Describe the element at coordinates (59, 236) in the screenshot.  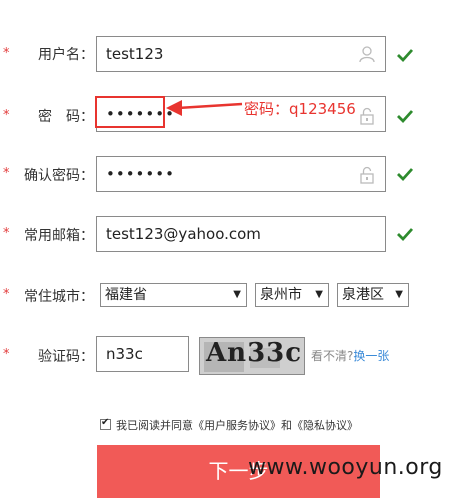
I see `email-label: 常用邮箱：` at that location.